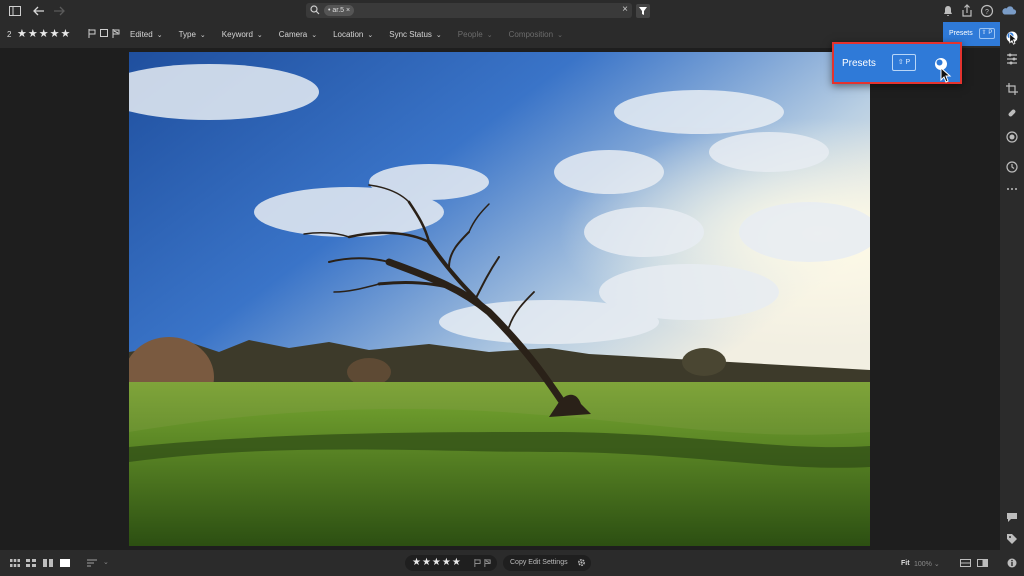  I want to click on filter-camera: Camera ⌄, so click(298, 34).